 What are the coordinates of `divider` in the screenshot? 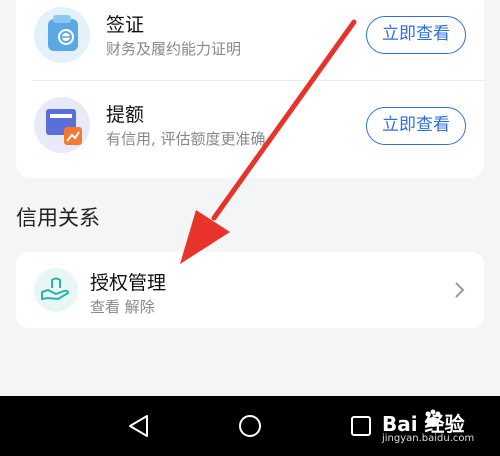 It's located at (258, 80).